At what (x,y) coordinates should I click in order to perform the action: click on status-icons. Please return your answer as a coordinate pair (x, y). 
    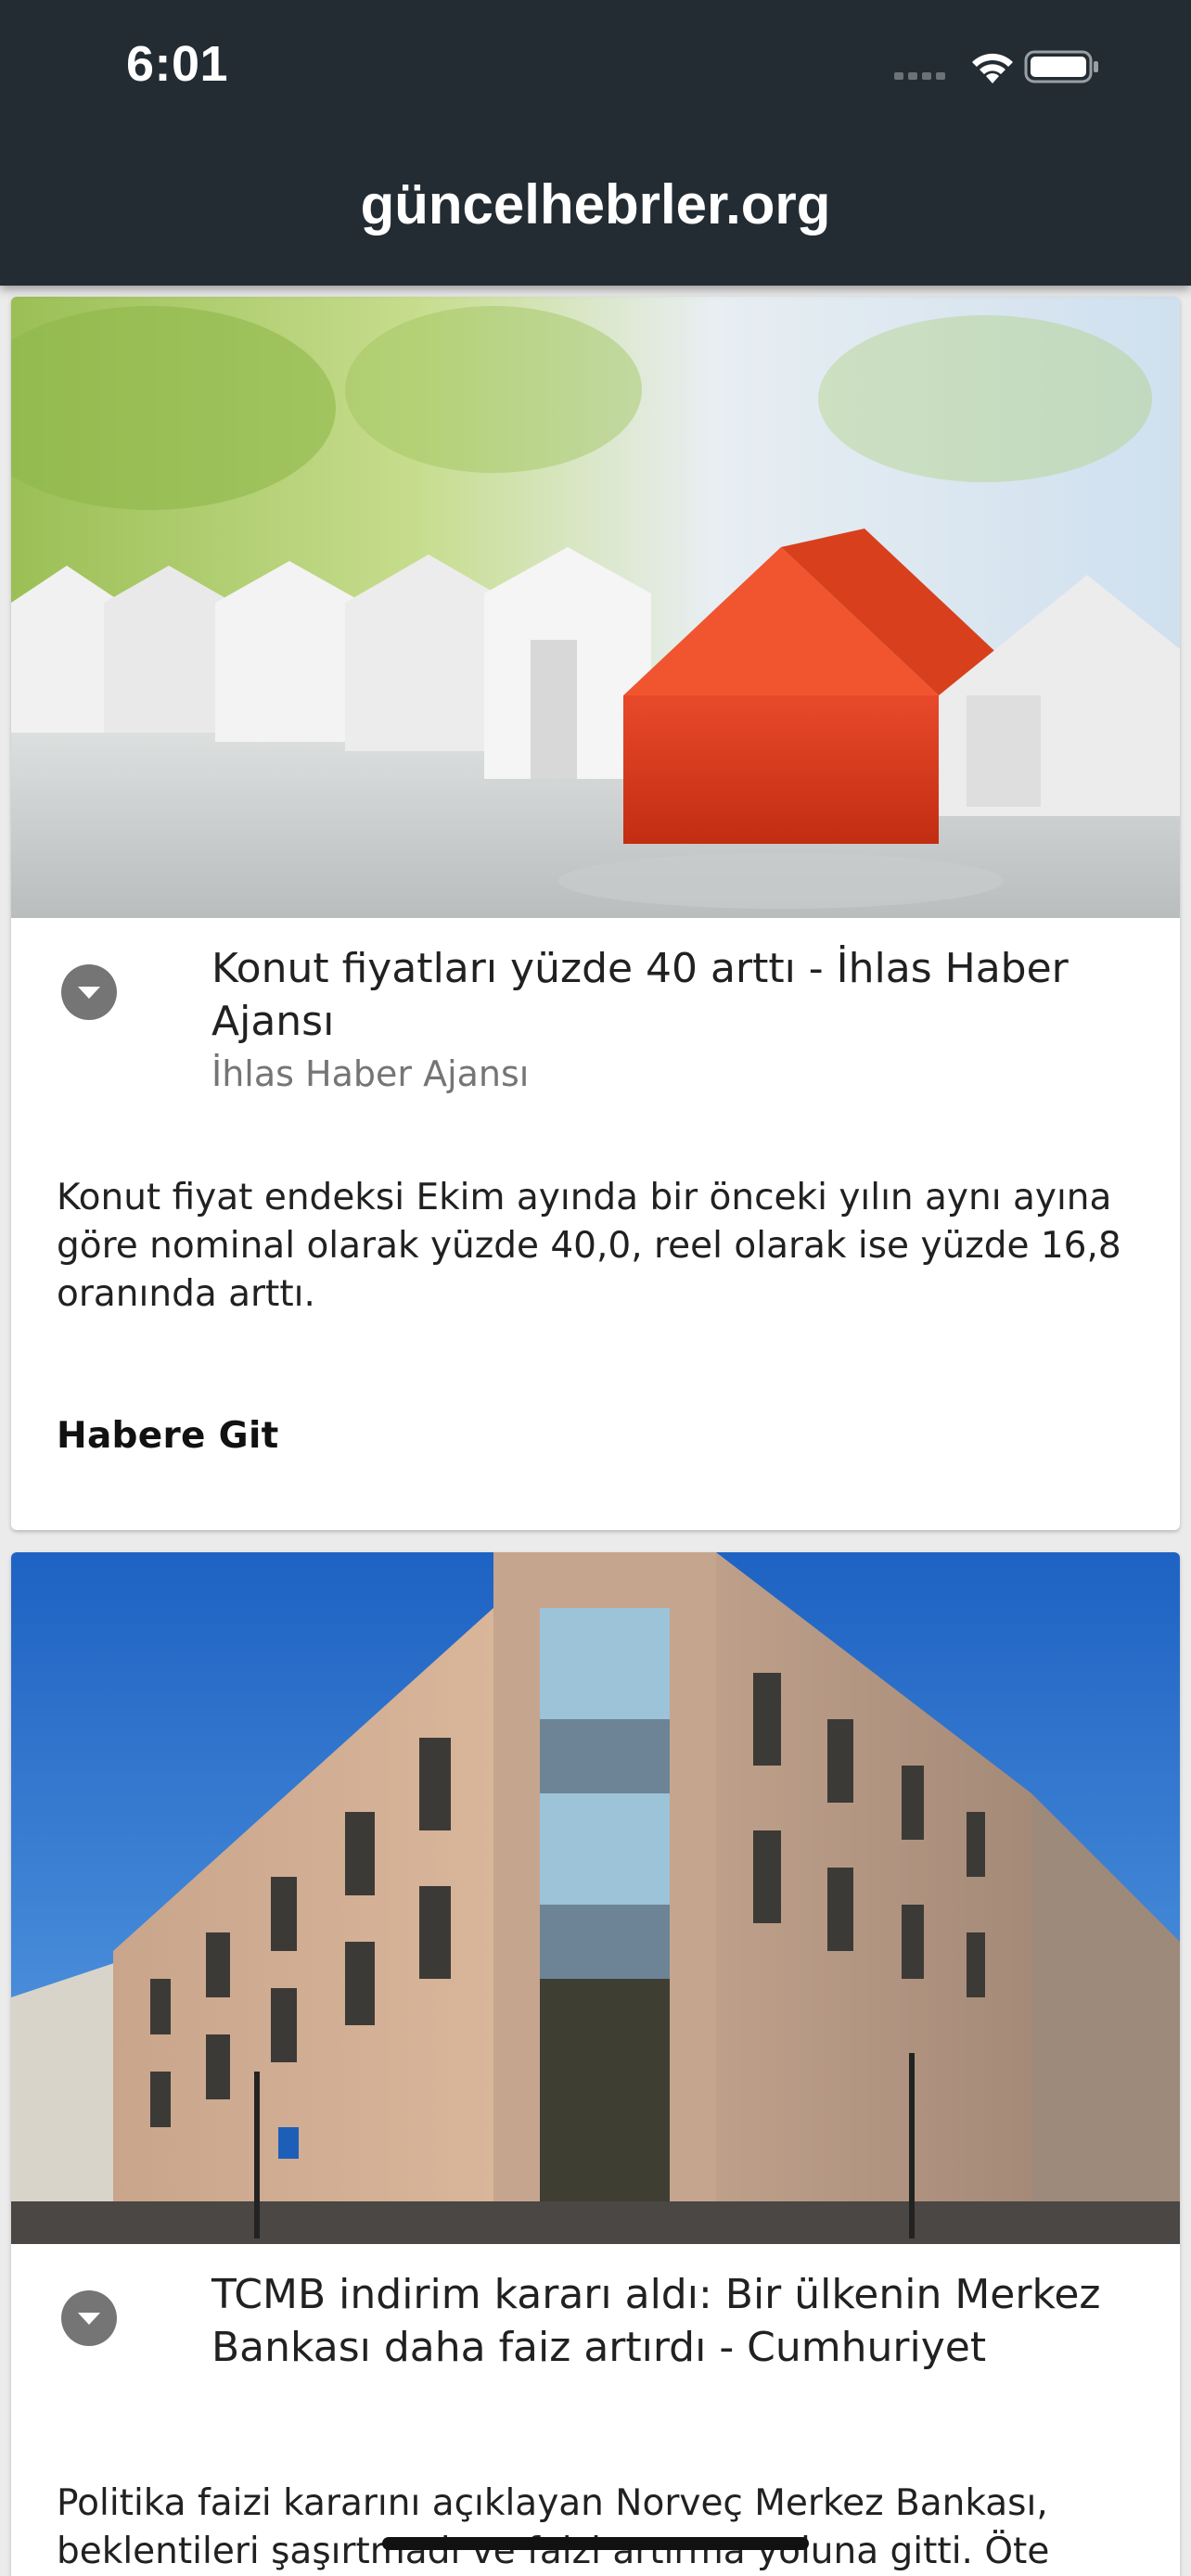
    Looking at the image, I should click on (1006, 66).